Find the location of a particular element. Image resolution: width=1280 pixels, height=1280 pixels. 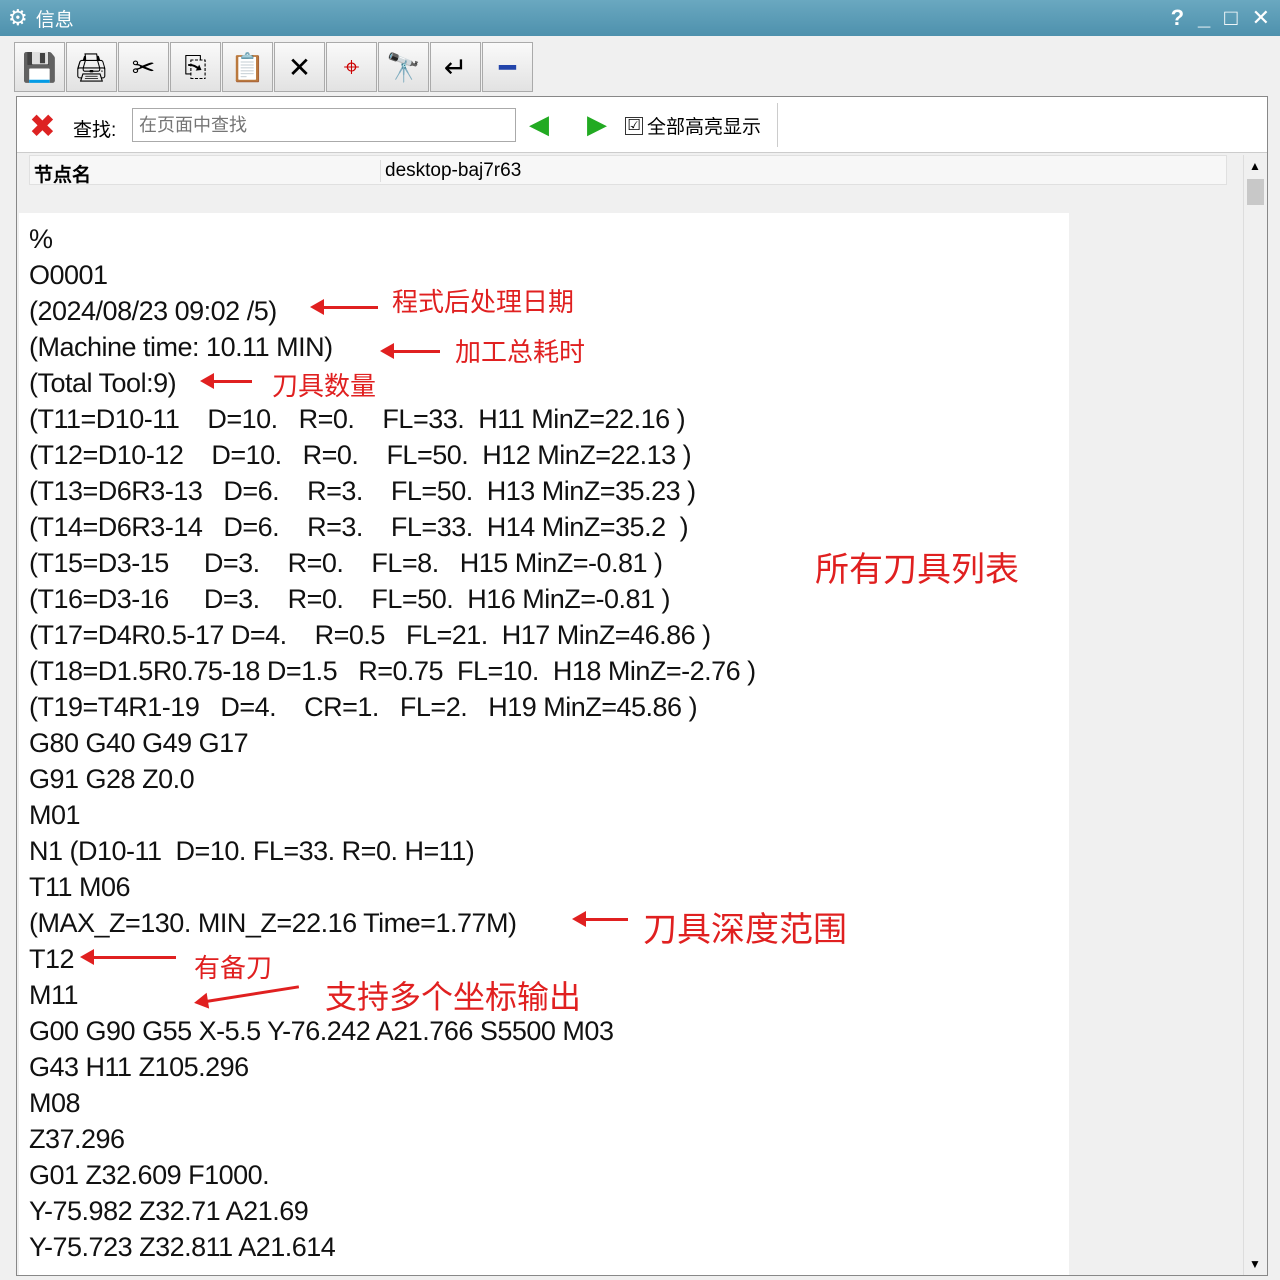

code-line: % is located at coordinates (41, 239).